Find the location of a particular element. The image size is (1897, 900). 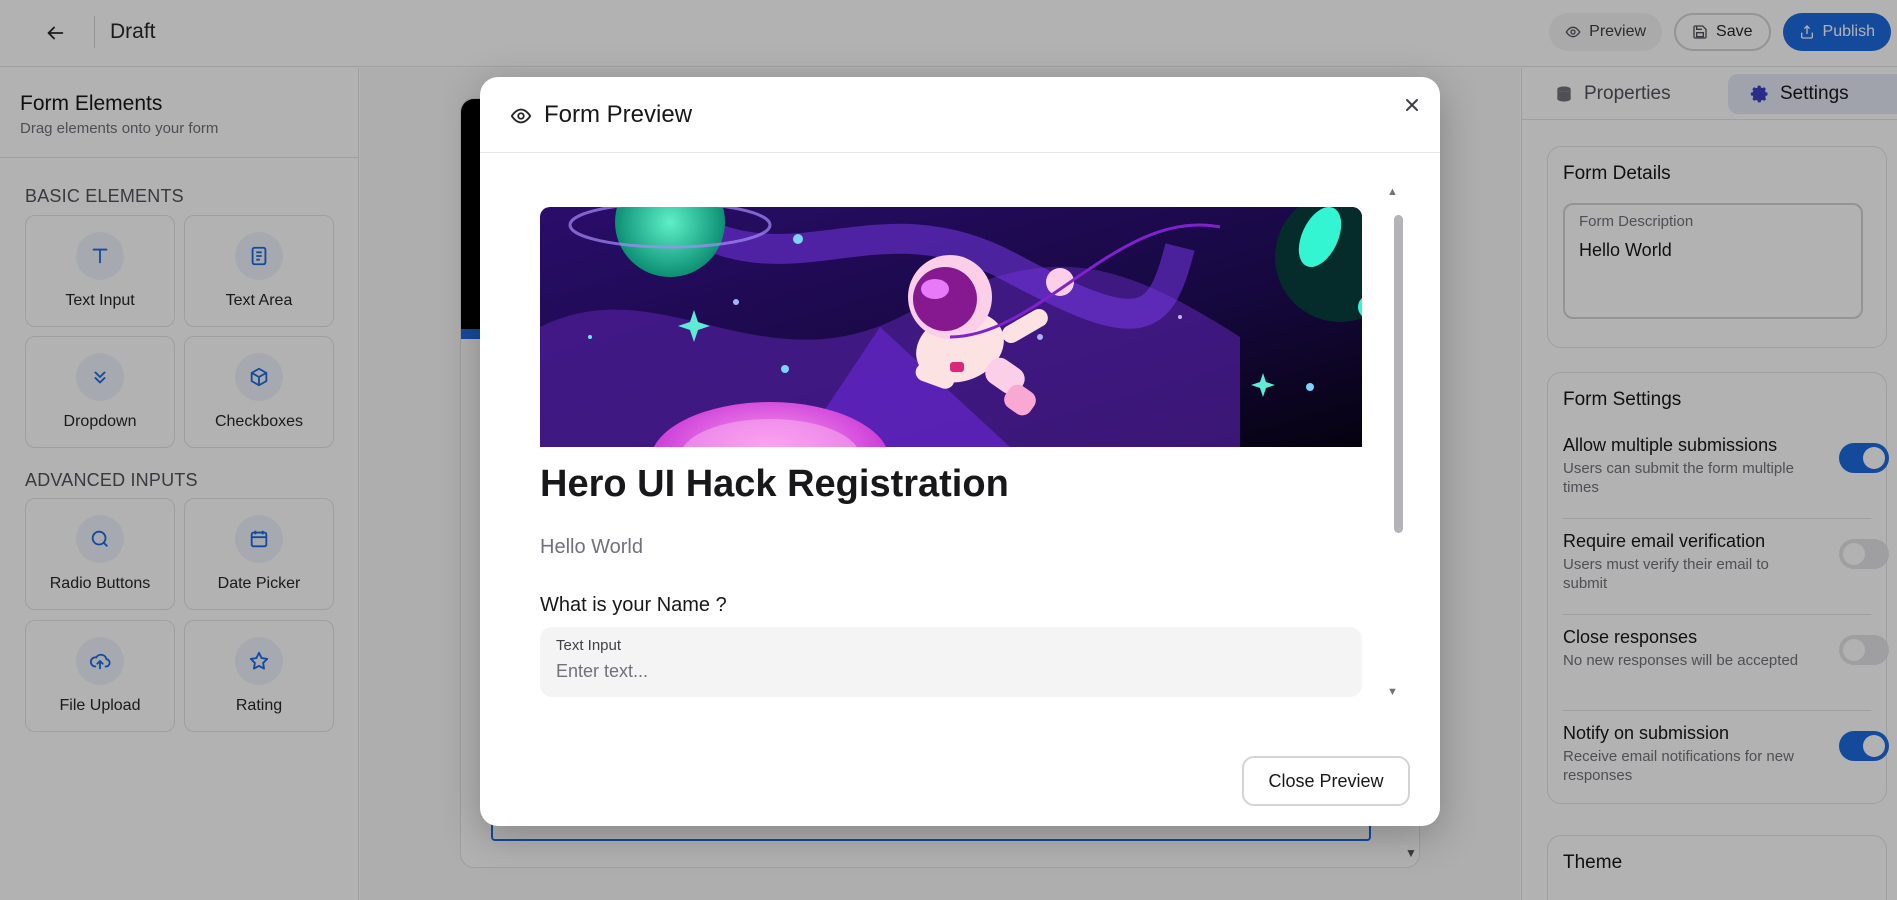

form-title: Hero UI Hack Registration is located at coordinates (774, 484).